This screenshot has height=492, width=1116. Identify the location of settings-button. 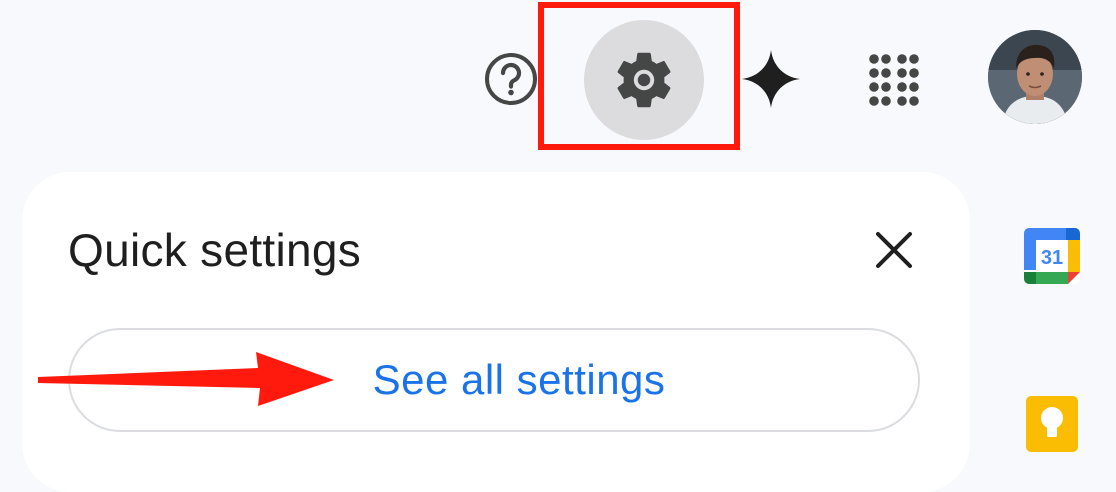
(644, 80).